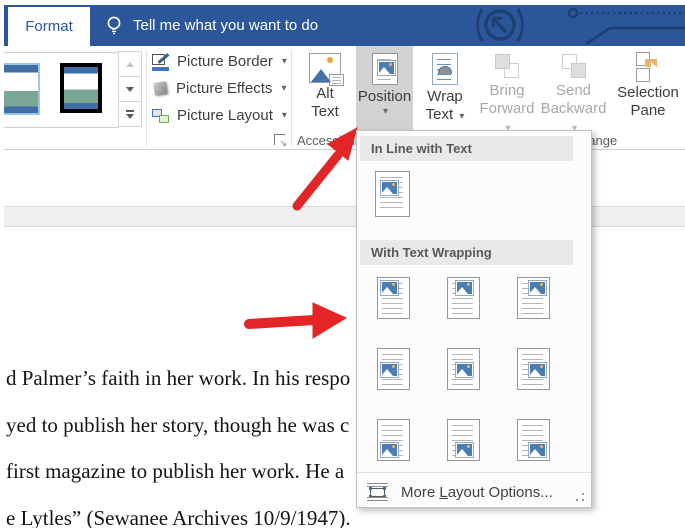  I want to click on picture-layout-button: Picture Layout ▾, so click(219, 115).